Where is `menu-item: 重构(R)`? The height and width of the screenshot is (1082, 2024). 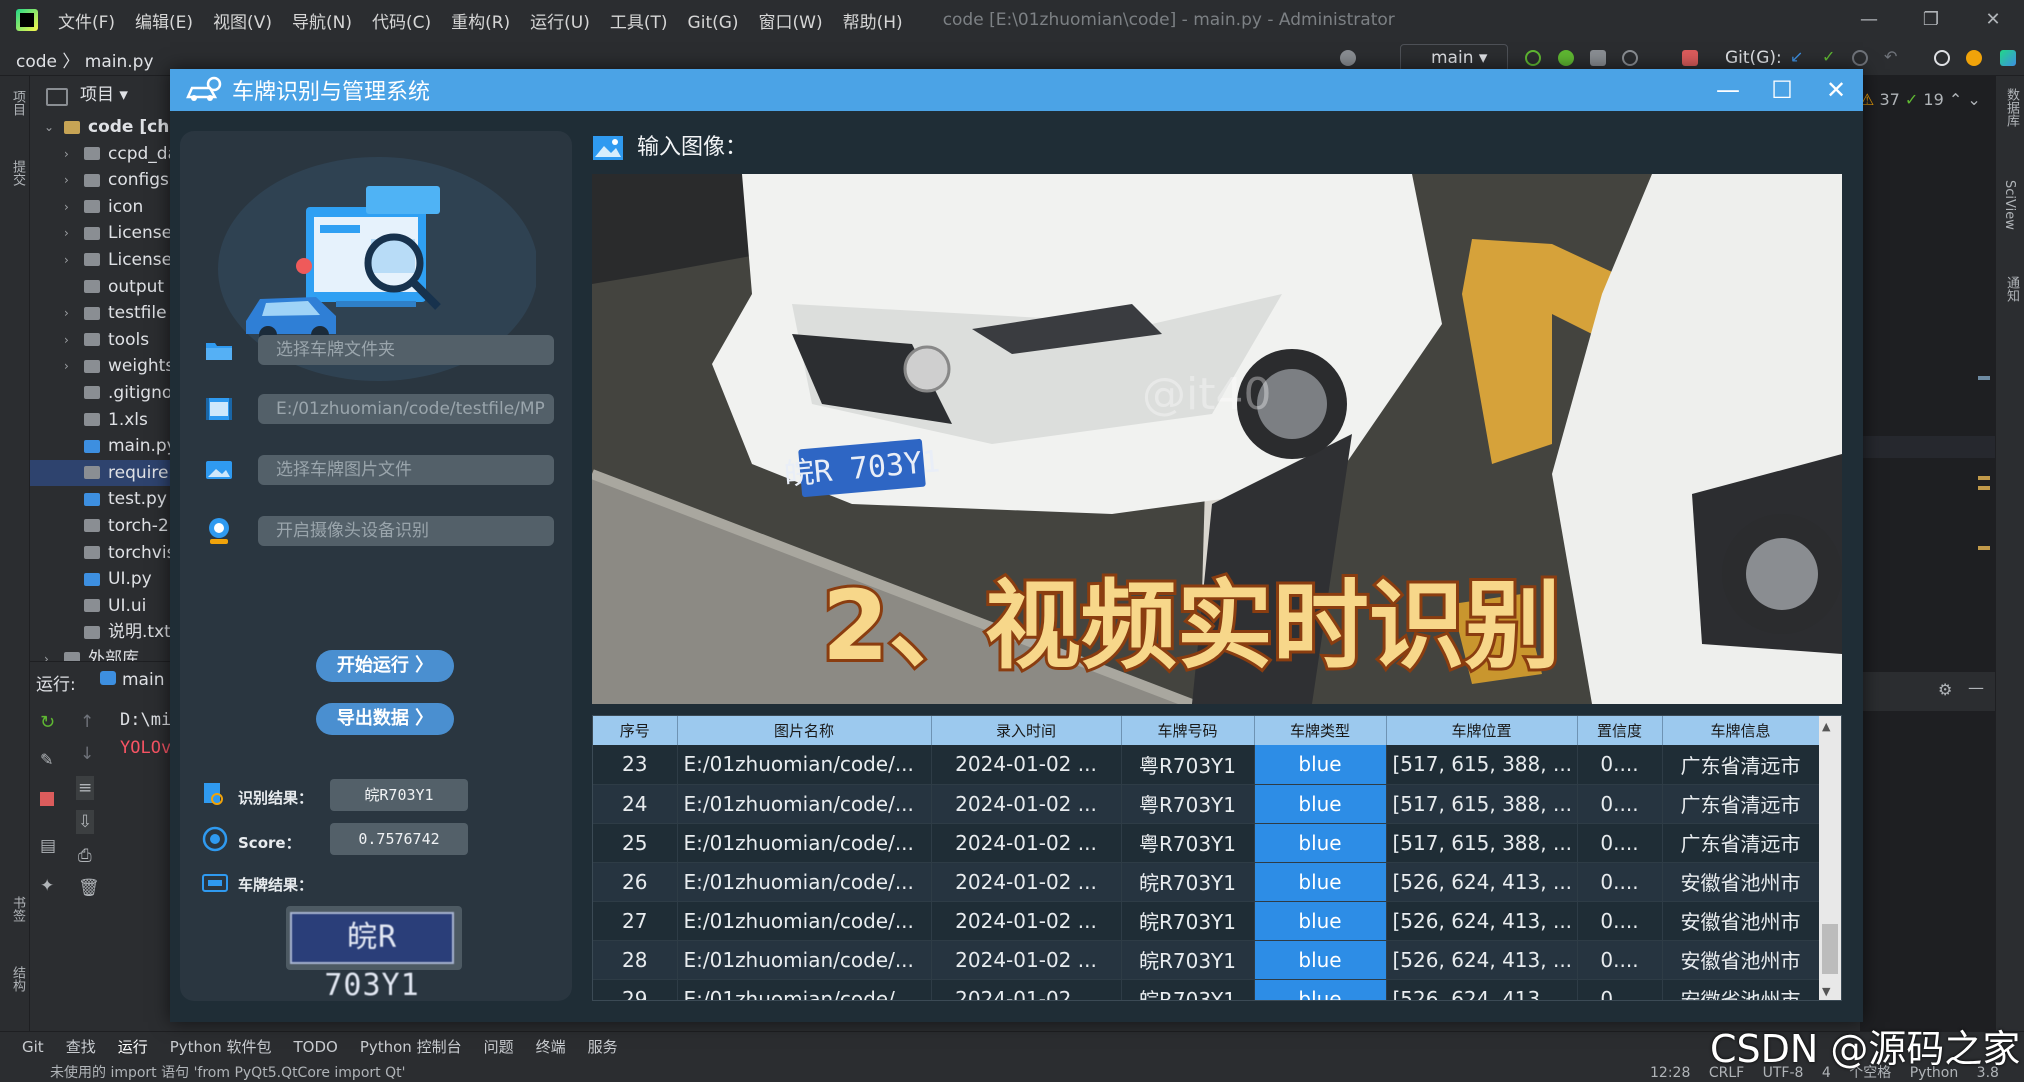 menu-item: 重构(R) is located at coordinates (480, 23).